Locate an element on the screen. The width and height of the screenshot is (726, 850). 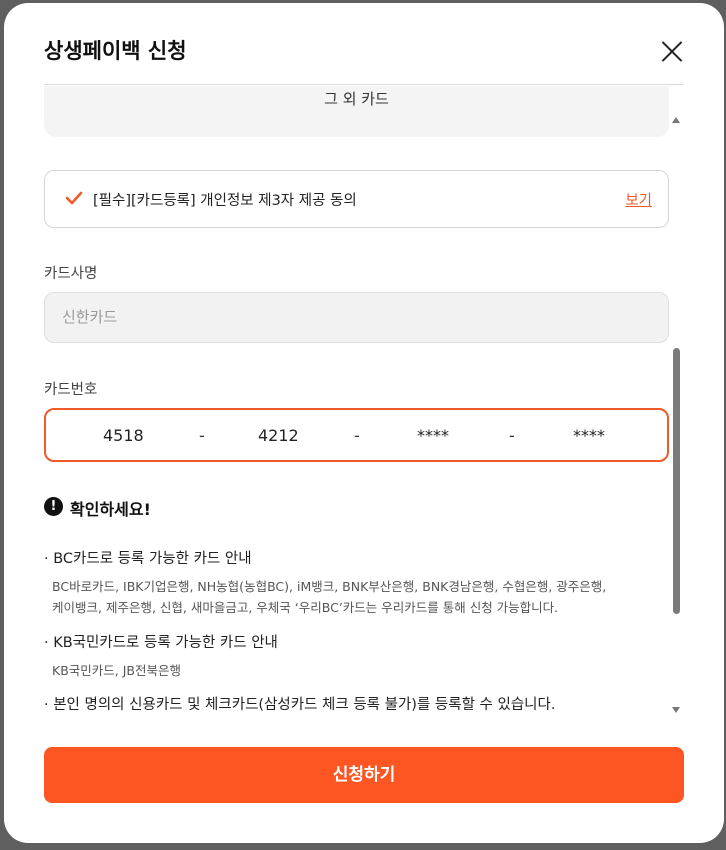
card-type-option-other: 그 외 카드 is located at coordinates (356, 111).